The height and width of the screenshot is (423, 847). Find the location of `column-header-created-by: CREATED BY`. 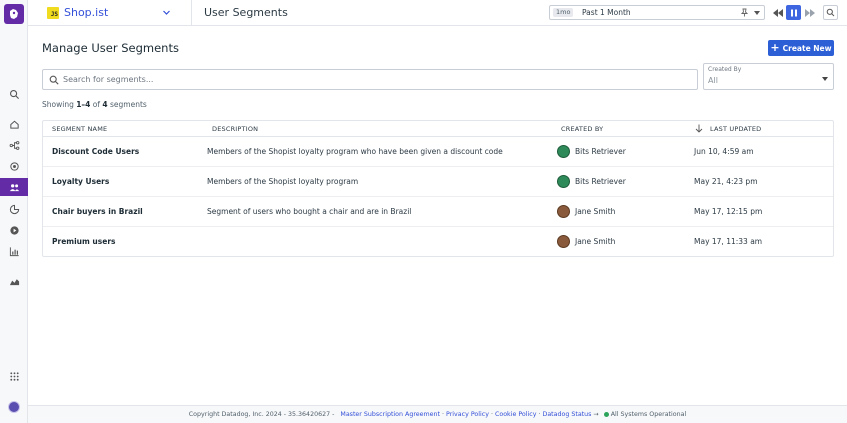

column-header-created-by: CREATED BY is located at coordinates (582, 129).